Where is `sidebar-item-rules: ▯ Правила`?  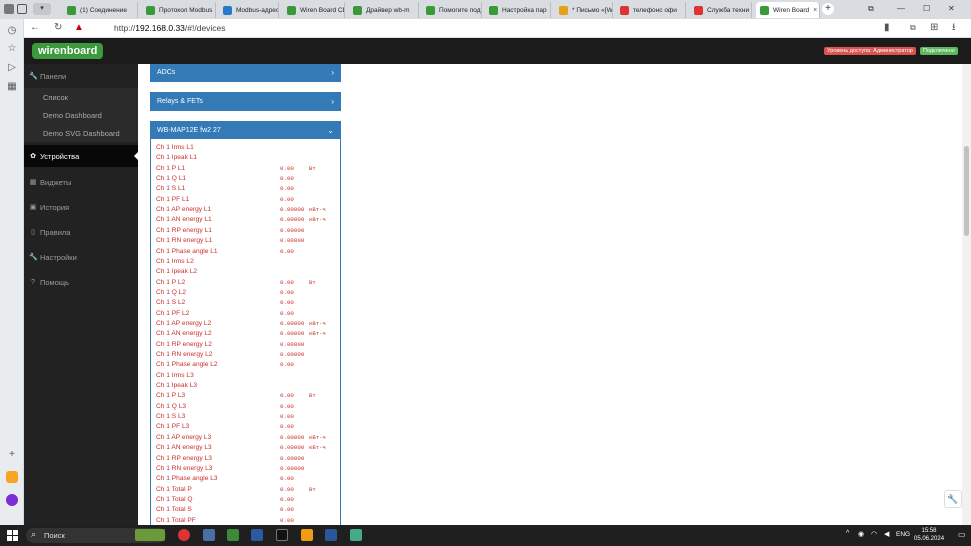
sidebar-item-rules: ▯ Правила is located at coordinates (81, 232).